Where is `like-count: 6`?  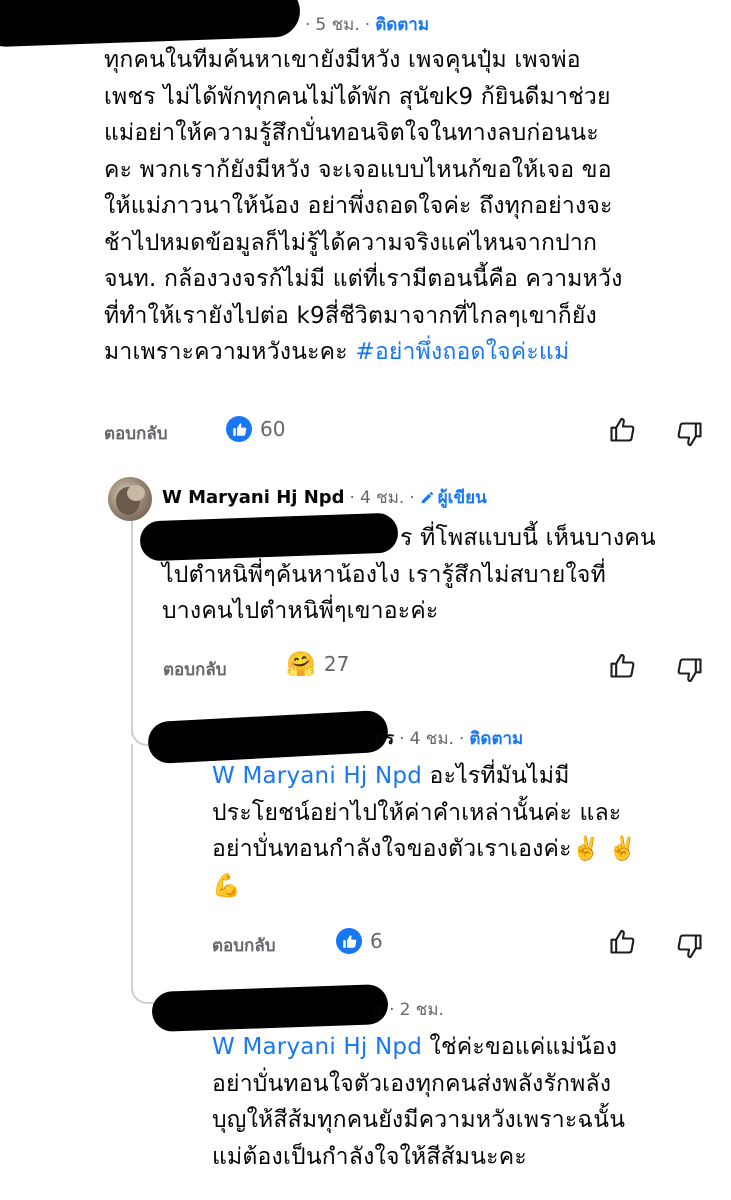
like-count: 6 is located at coordinates (359, 941).